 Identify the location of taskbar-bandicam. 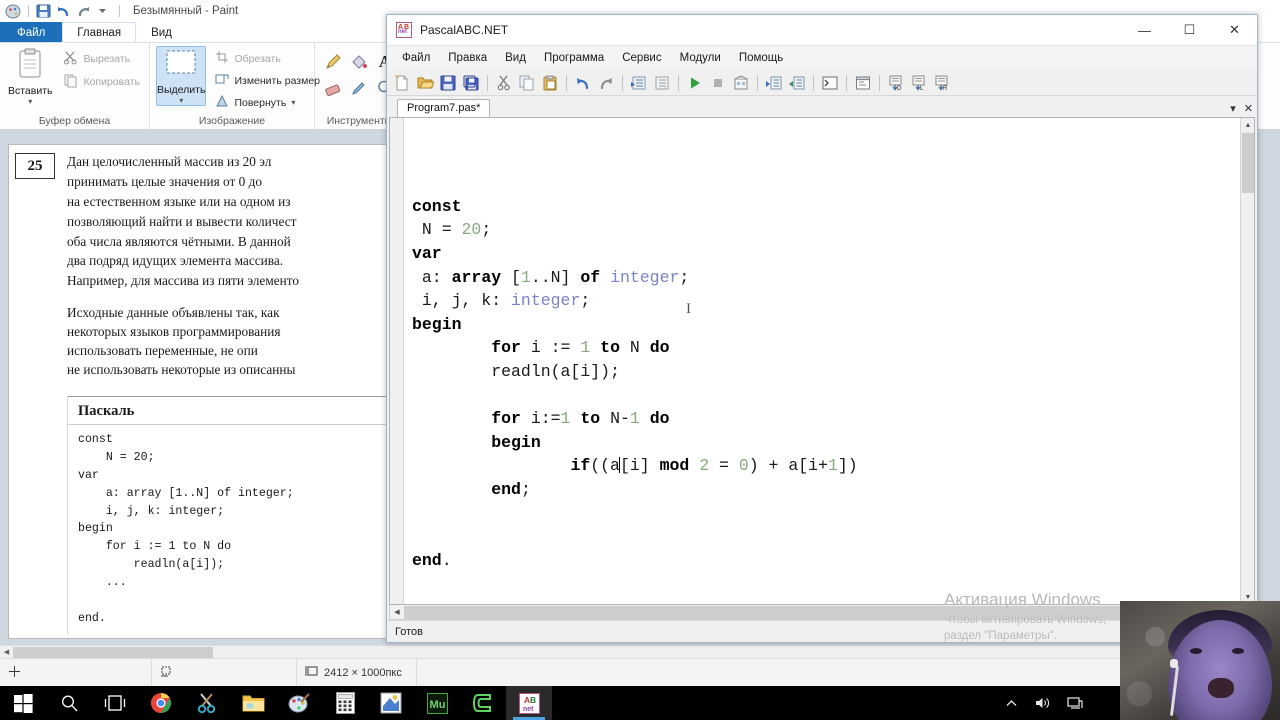
(391, 703).